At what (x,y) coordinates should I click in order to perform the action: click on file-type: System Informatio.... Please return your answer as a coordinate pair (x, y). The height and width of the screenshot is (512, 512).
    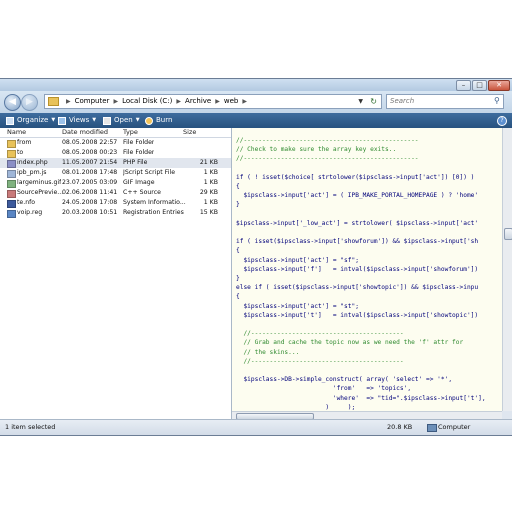
    Looking at the image, I should click on (154, 202).